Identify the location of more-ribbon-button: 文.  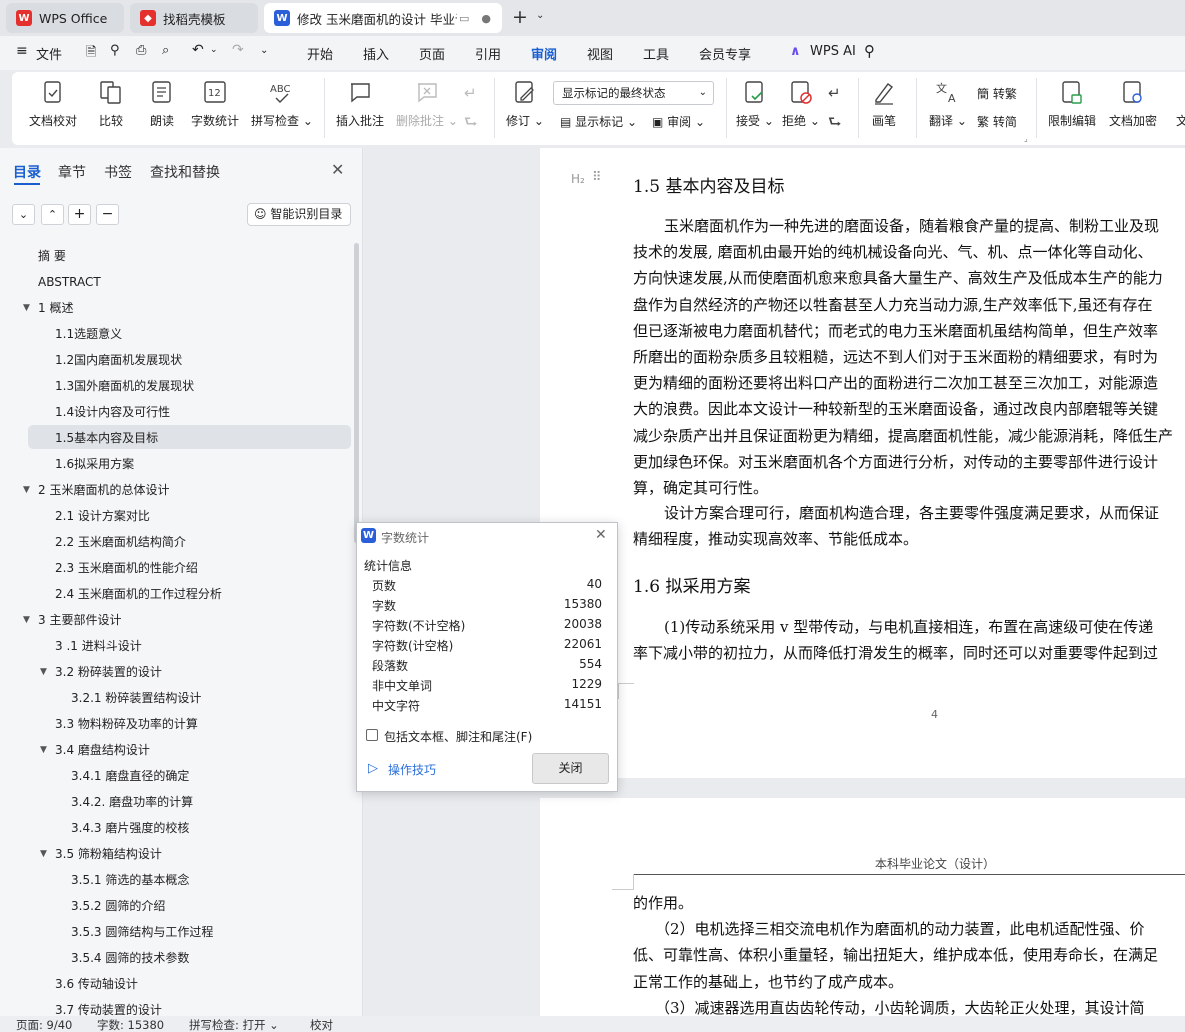
(1177, 104).